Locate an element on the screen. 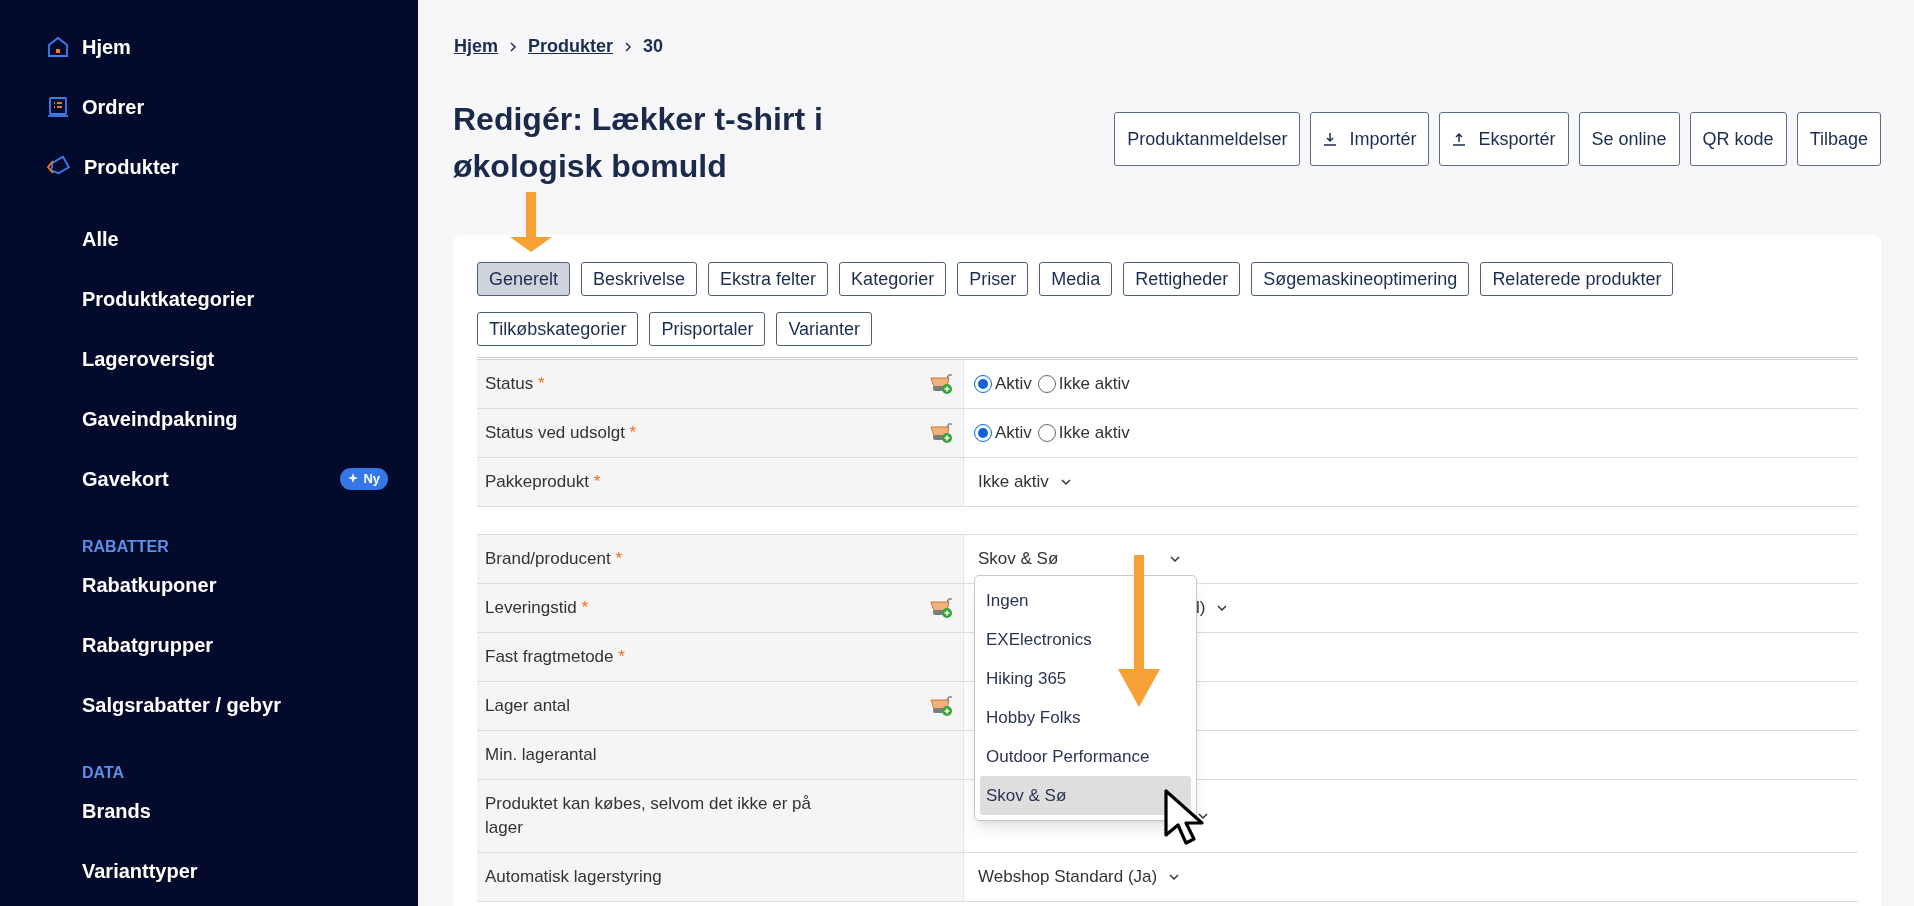 This screenshot has height=906, width=1914. nav-item: Alle is located at coordinates (217, 239).